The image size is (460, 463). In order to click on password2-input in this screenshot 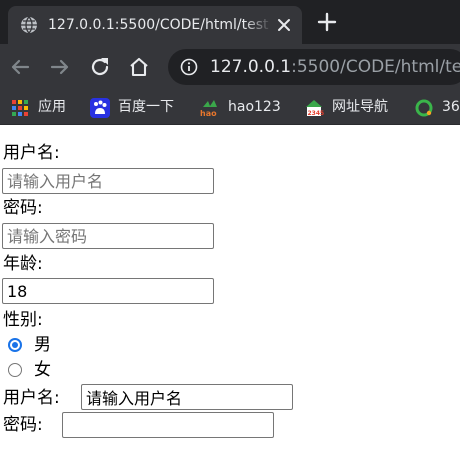, I will do `click(168, 425)`.